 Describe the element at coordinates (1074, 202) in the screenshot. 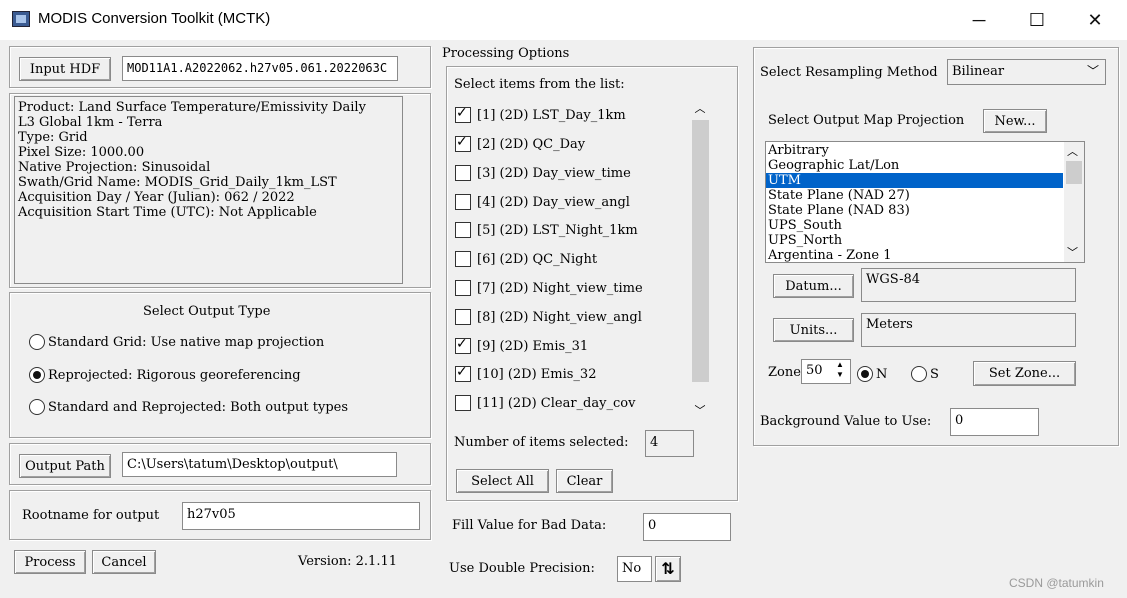

I see `projection-scrollbar: ︿ ﹀` at that location.